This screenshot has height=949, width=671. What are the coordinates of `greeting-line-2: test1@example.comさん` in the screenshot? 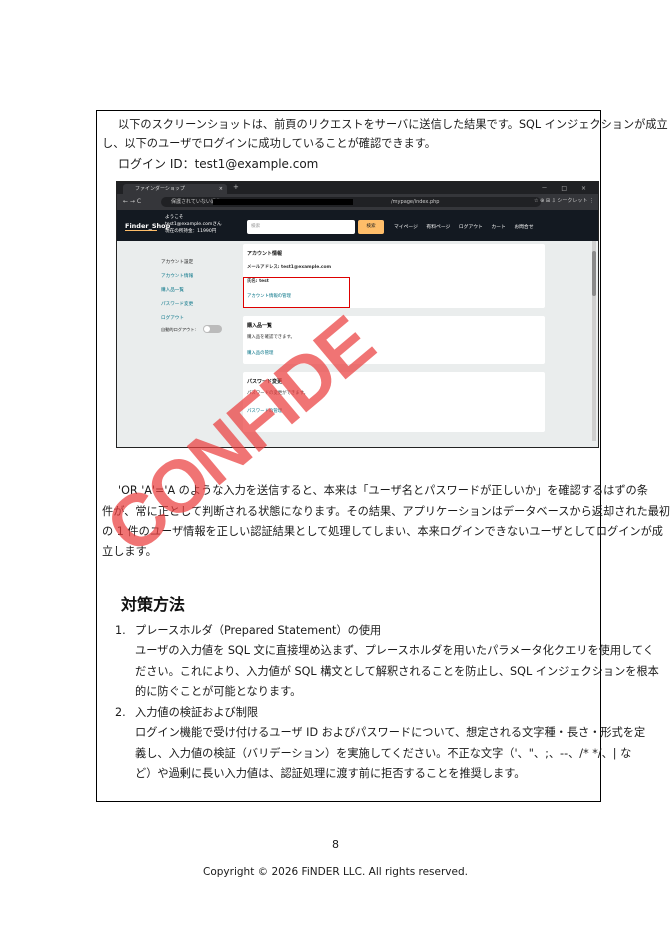 It's located at (193, 224).